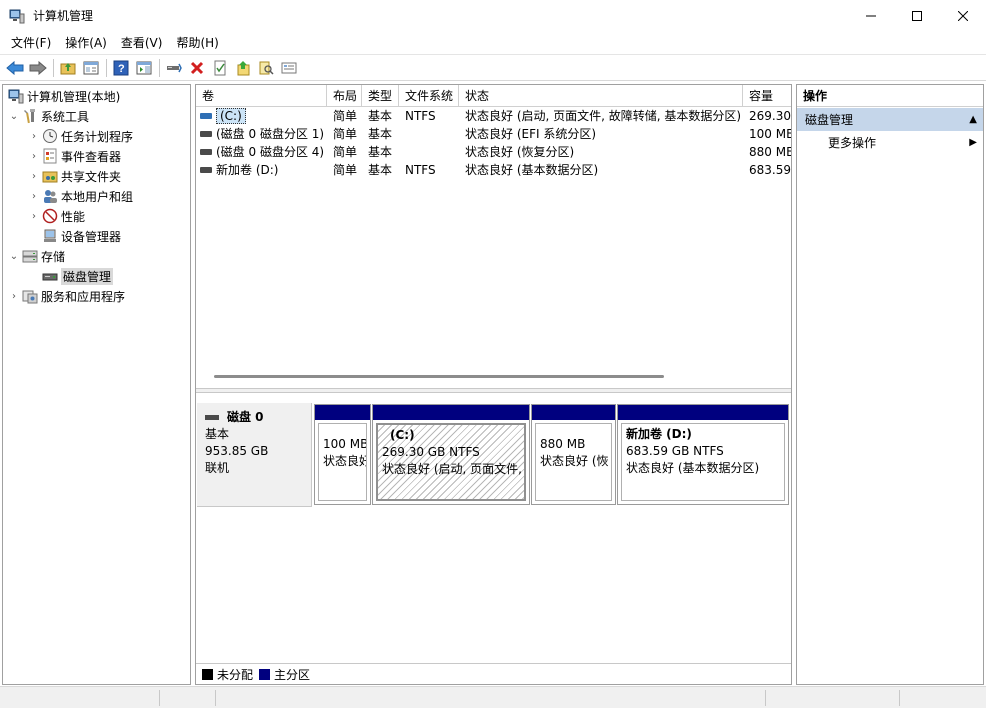  What do you see at coordinates (77, 276) in the screenshot?
I see `tree-item-disk-management: 磁盘管理` at bounding box center [77, 276].